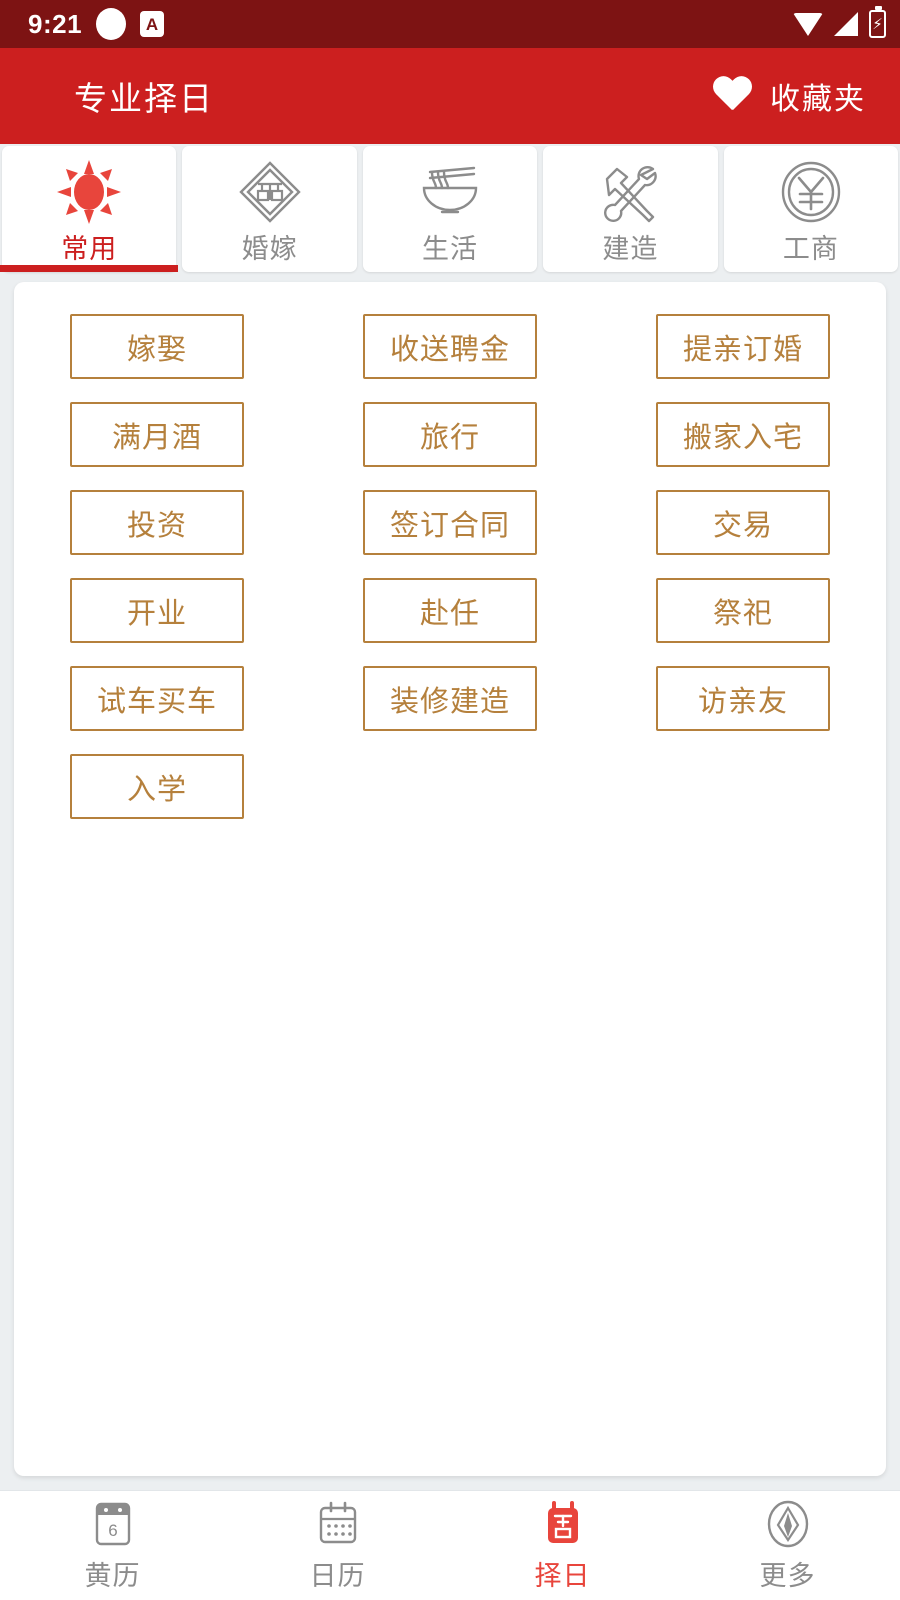  Describe the element at coordinates (742, 610) in the screenshot. I see `activity-button: 祭祀` at that location.